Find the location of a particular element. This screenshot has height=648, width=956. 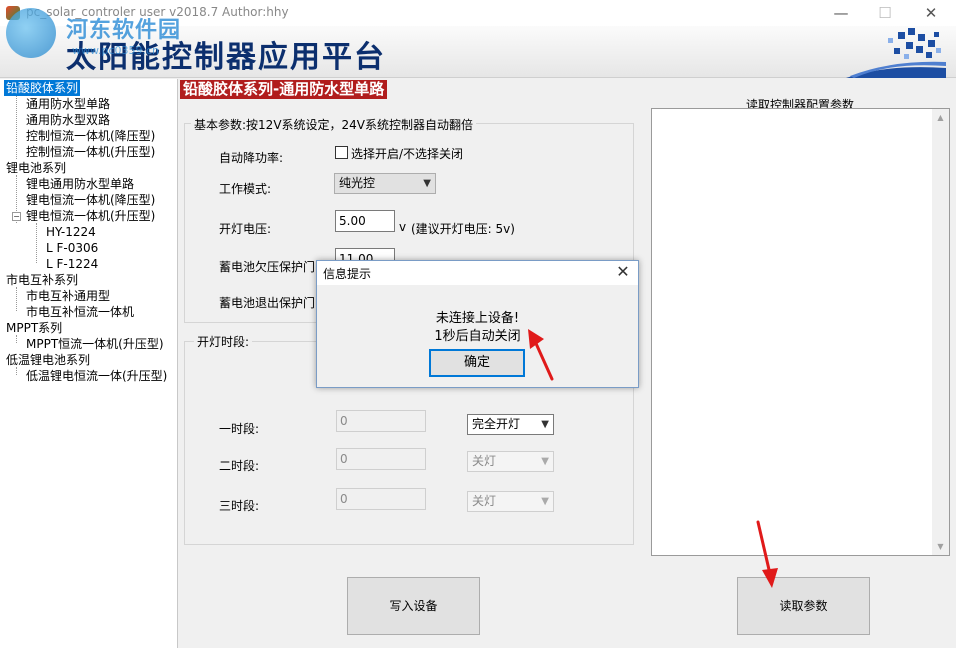

tree-item: 市电互补恒流一体机 is located at coordinates (80, 312).